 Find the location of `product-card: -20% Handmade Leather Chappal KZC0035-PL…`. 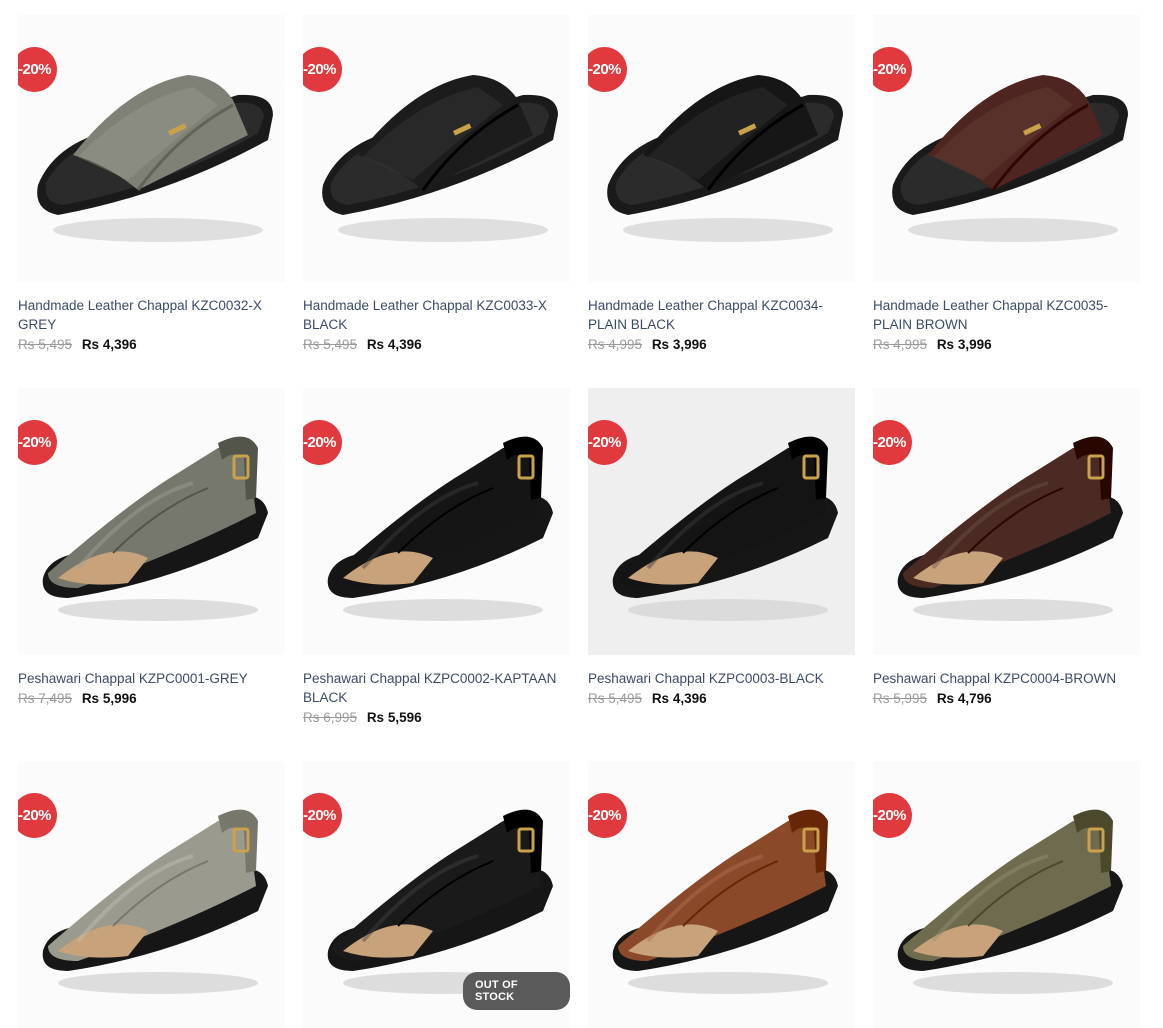

product-card: -20% Handmade Leather Chappal KZC0035-PL… is located at coordinates (1006, 184).